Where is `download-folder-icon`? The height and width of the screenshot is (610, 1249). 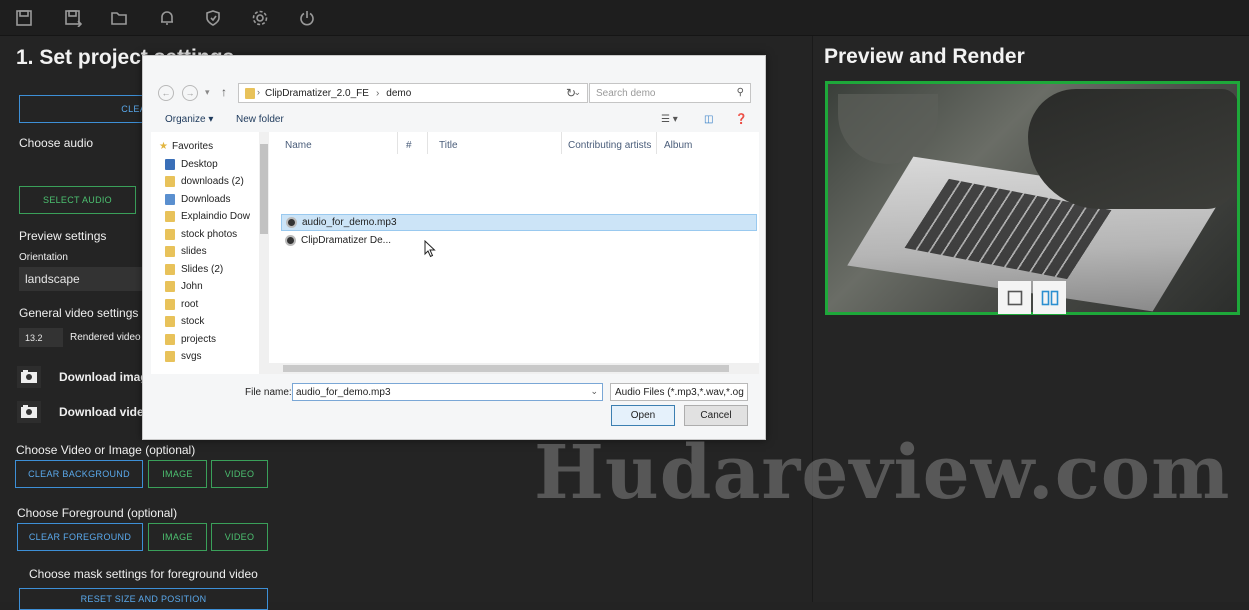
download-folder-icon is located at coordinates (170, 199).